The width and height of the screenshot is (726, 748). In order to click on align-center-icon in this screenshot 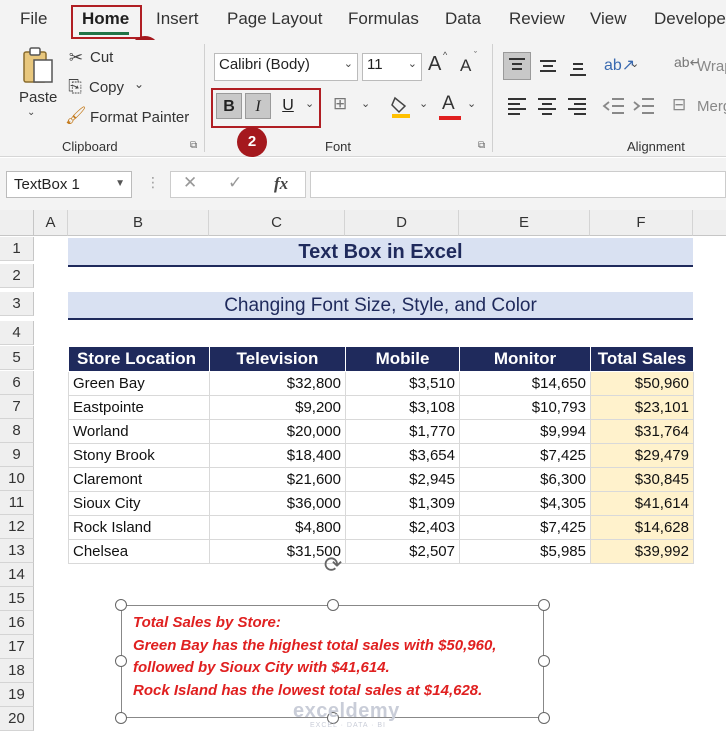, I will do `click(547, 106)`.